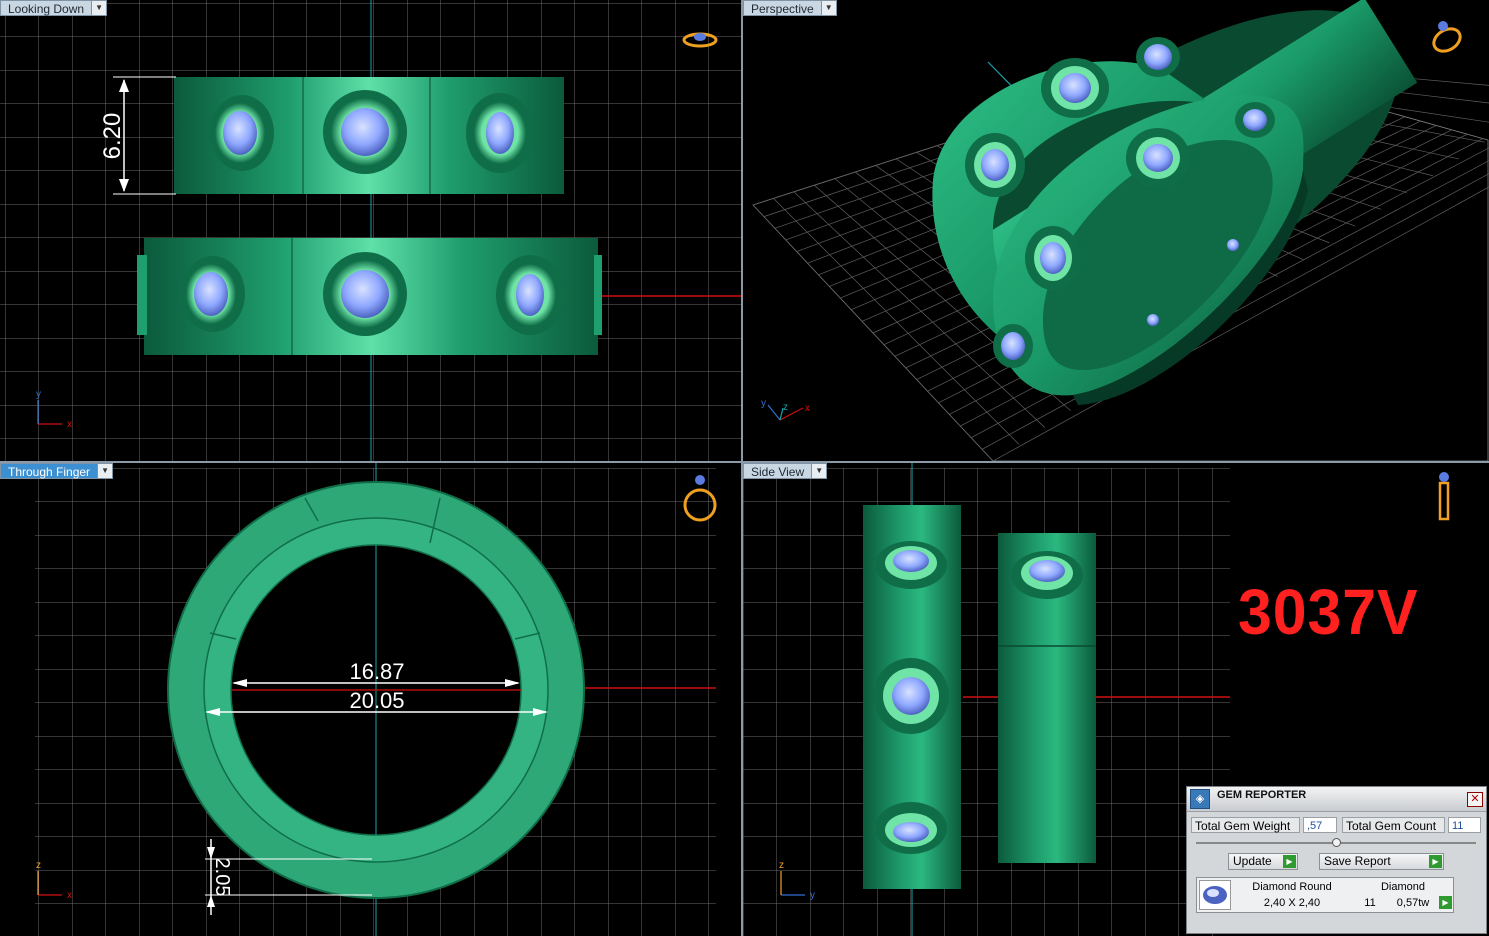 The height and width of the screenshot is (936, 1489). I want to click on dimension-inner-diameter: 16.87, so click(376, 671).